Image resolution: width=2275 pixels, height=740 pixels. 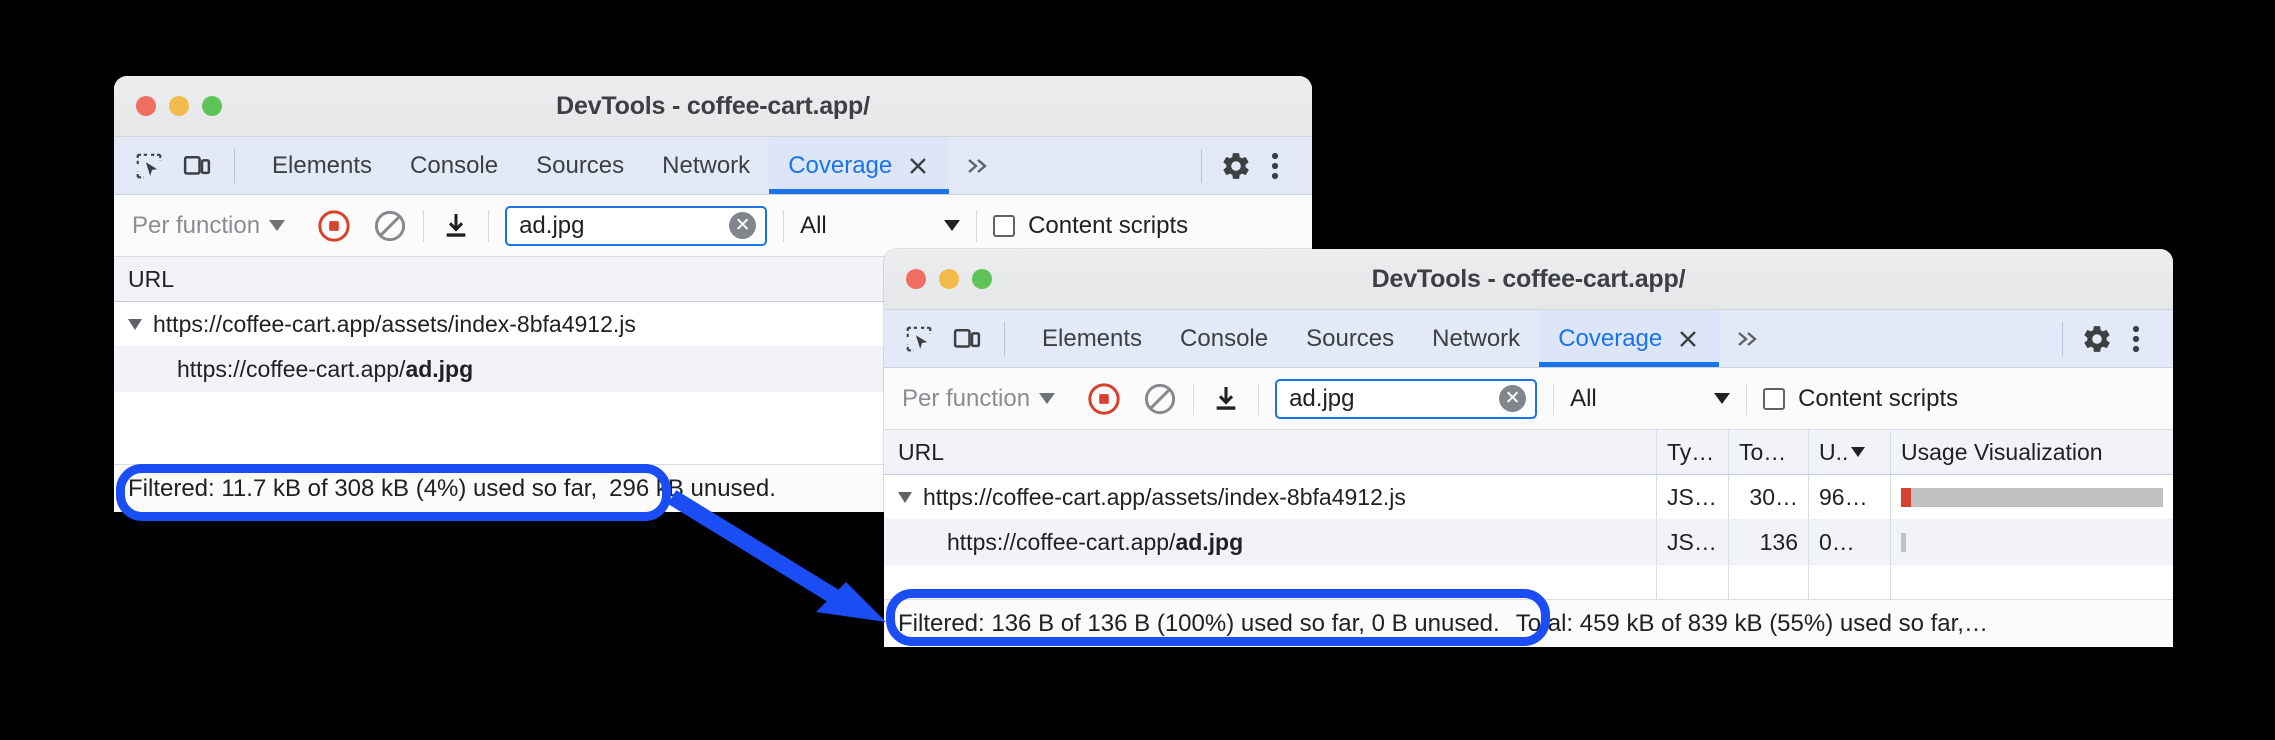 I want to click on row-url-highlight: ad.jpg, so click(x=439, y=368).